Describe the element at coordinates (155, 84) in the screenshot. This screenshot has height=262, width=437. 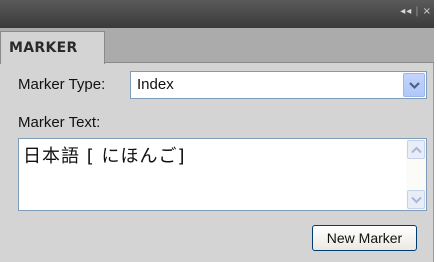
I see `marker-type-value: Index` at that location.